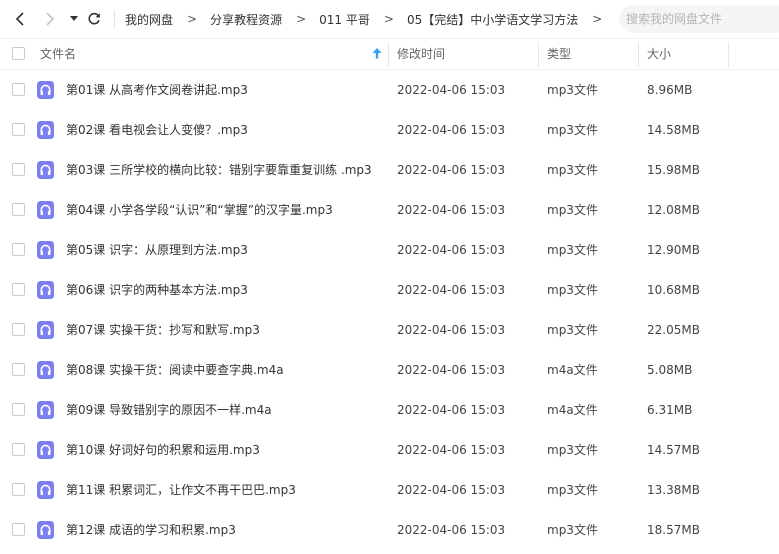 The width and height of the screenshot is (779, 554). I want to click on column-header-type: 类型, so click(559, 54).